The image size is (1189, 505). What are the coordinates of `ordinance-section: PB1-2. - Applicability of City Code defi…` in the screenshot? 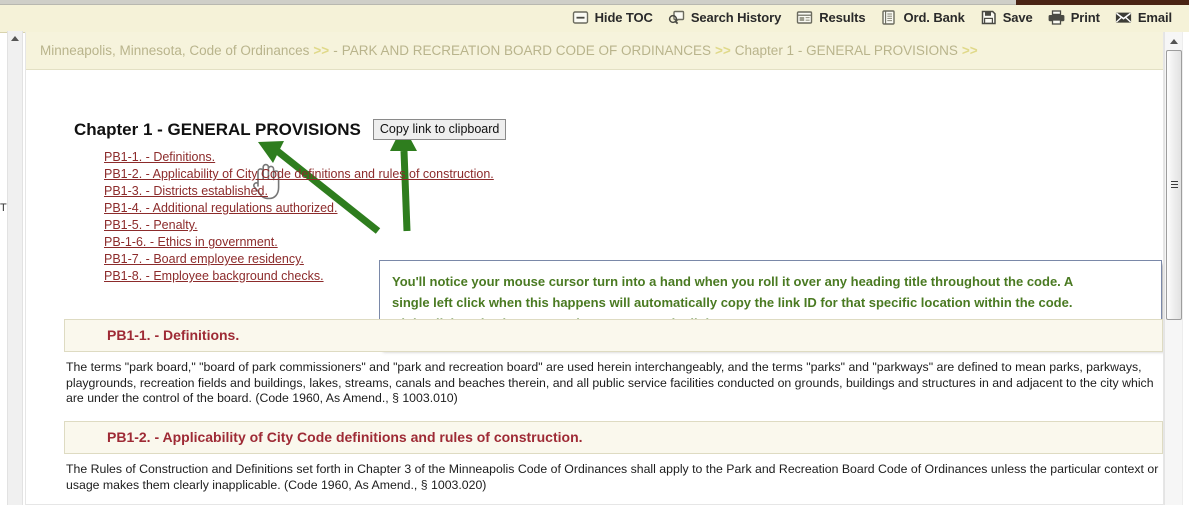 It's located at (613, 459).